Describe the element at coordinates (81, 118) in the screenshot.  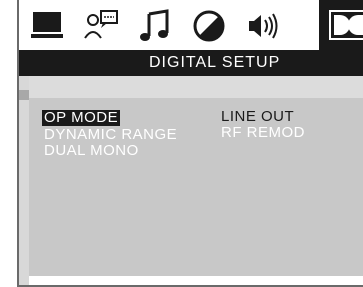
I see `menu-item-op-mode: OP MODE` at that location.